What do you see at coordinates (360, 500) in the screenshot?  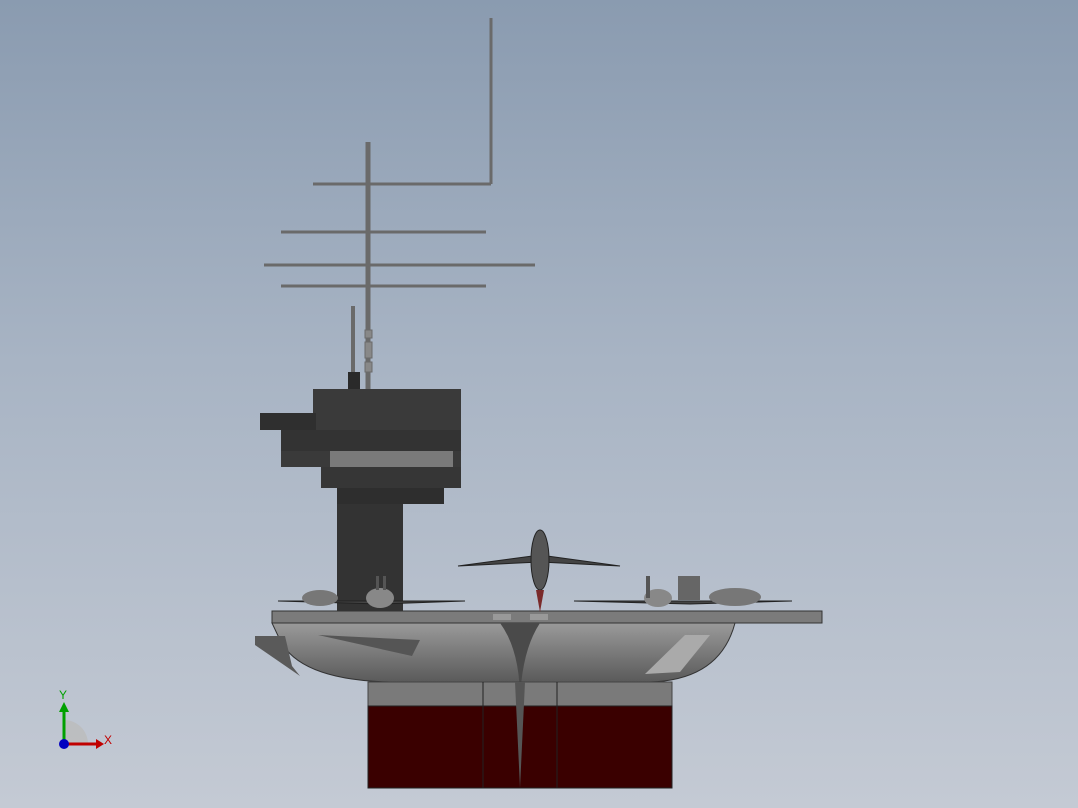 I see `island-superstructure` at bounding box center [360, 500].